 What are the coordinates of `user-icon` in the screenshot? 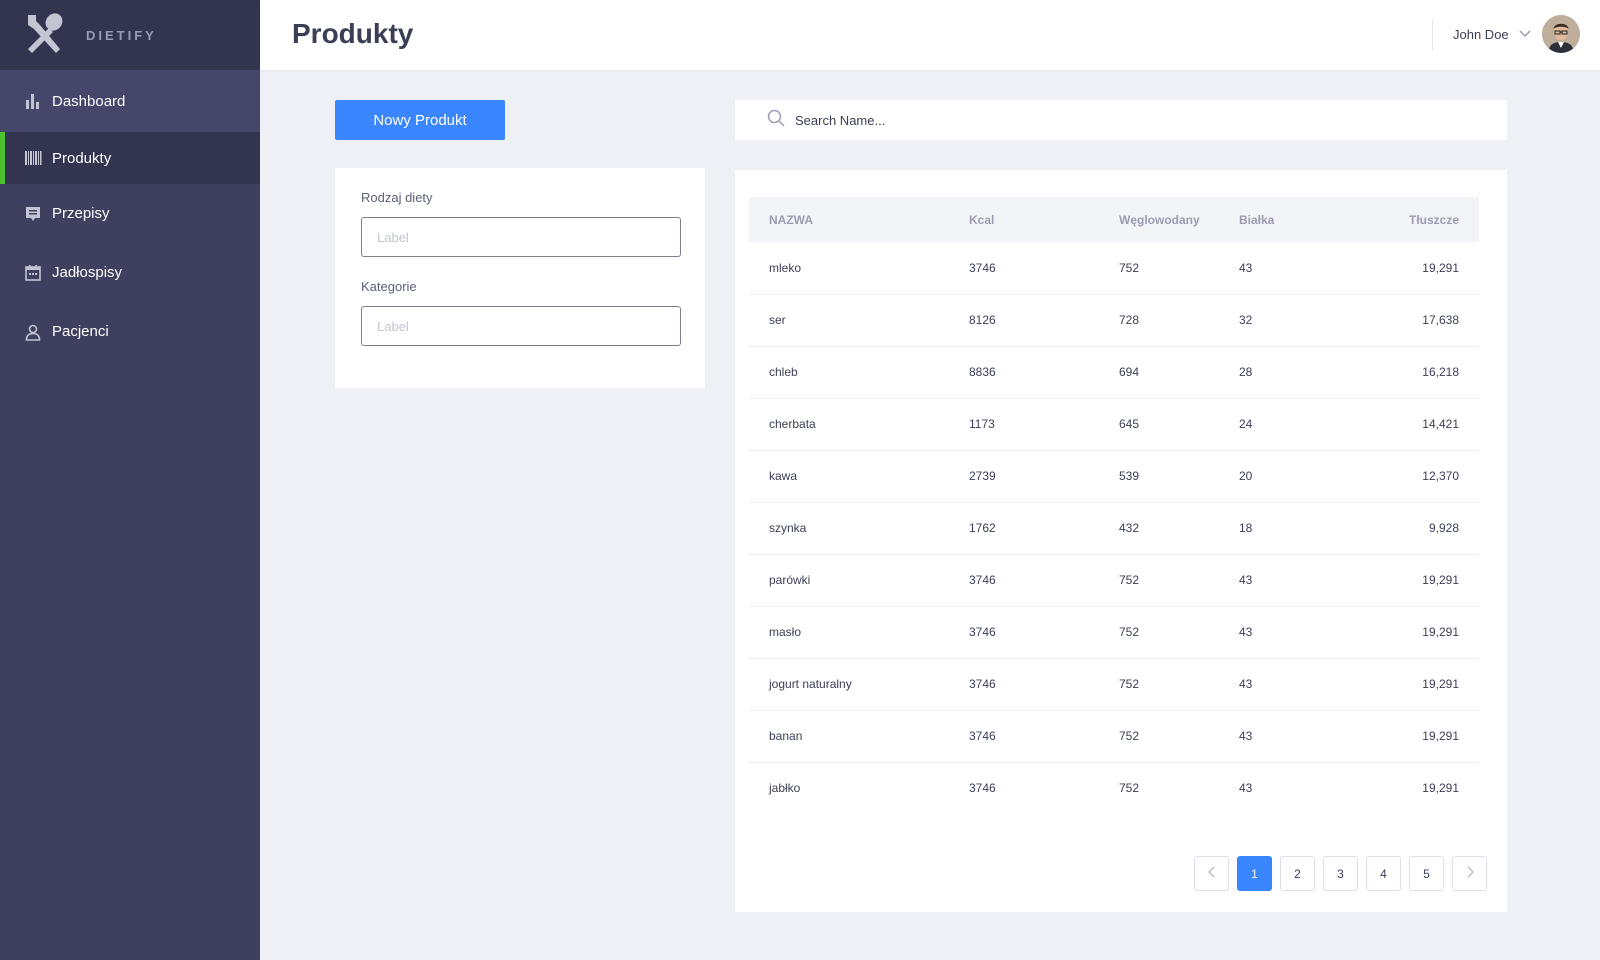 It's located at (33, 332).